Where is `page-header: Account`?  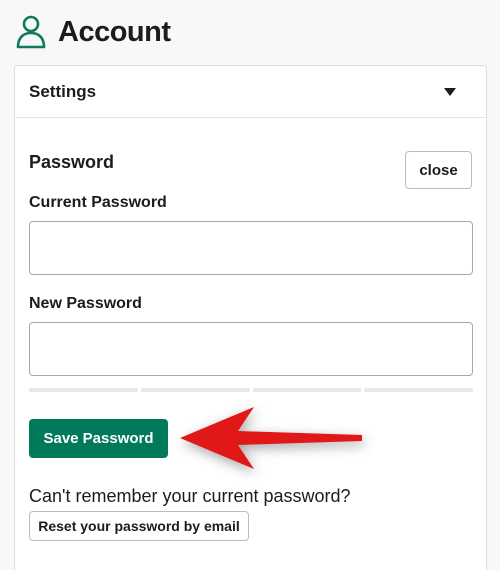 page-header: Account is located at coordinates (93, 32).